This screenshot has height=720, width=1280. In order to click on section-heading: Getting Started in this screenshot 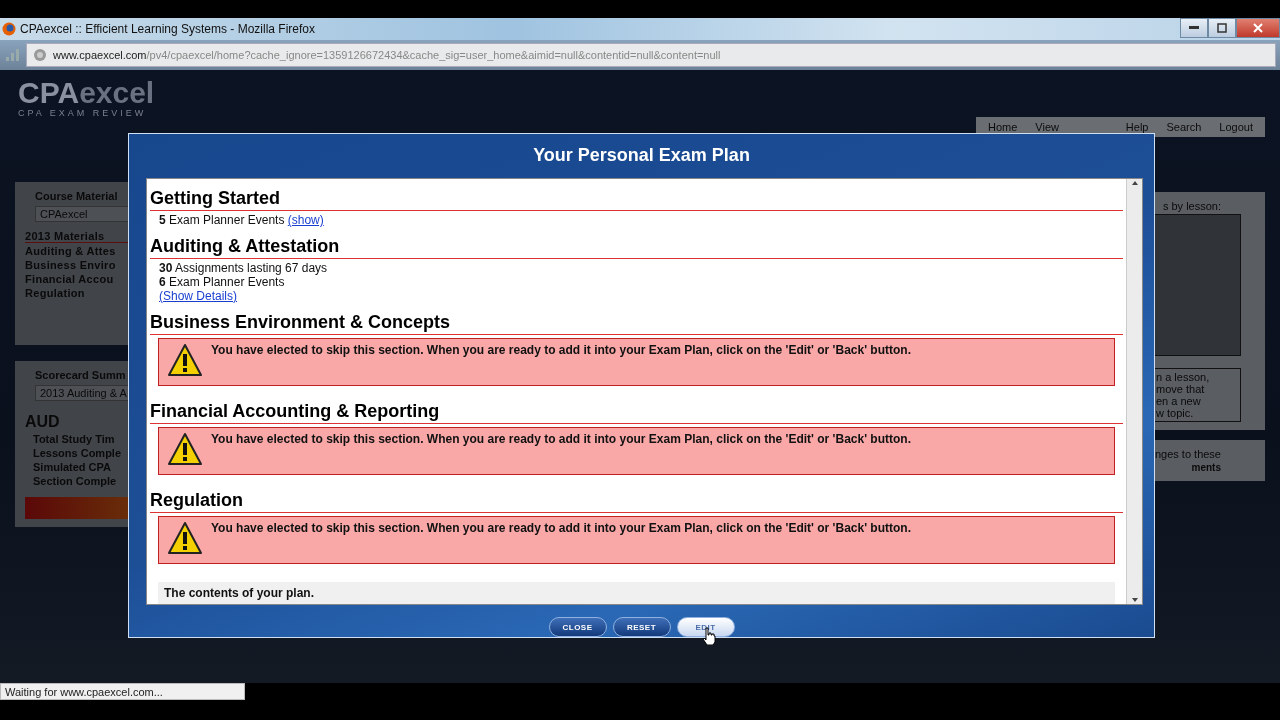, I will do `click(636, 195)`.